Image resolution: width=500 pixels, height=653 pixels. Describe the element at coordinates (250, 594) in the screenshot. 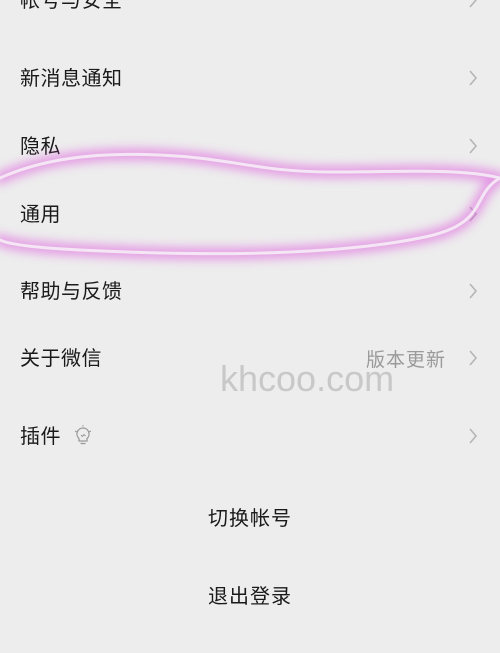

I see `logout-button: 退出登录` at that location.